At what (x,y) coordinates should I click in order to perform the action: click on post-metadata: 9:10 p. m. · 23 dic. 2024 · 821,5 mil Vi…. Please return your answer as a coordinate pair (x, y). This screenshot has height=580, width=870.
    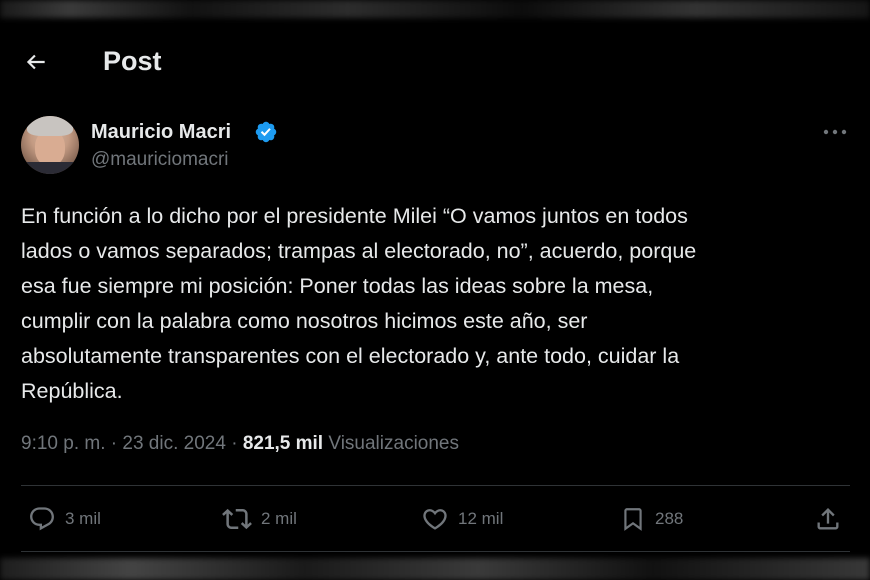
    Looking at the image, I should click on (240, 444).